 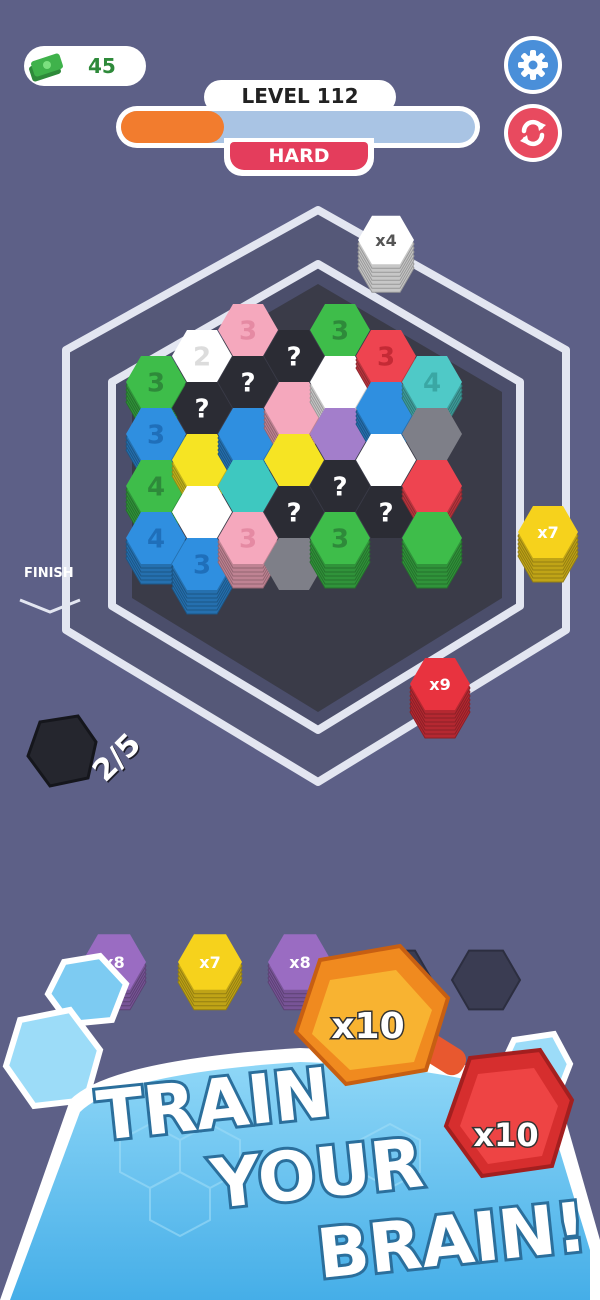 I want to click on hex-grid: 33442?33?3??3?33?4, so click(x=294, y=459).